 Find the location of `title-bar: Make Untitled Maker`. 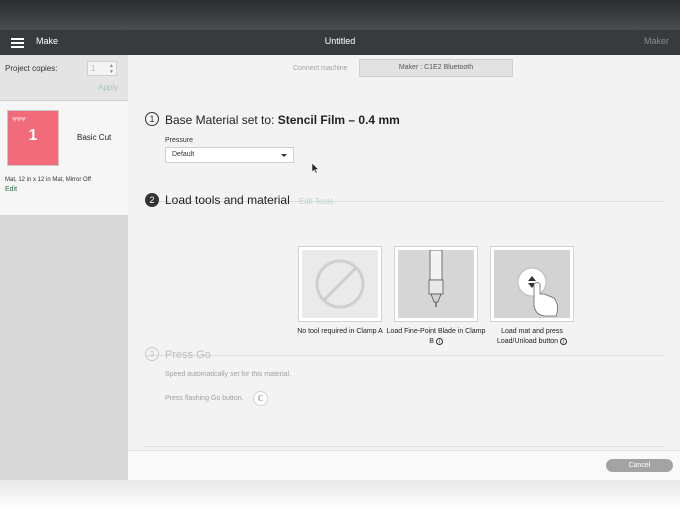

title-bar: Make Untitled Maker is located at coordinates (340, 42).